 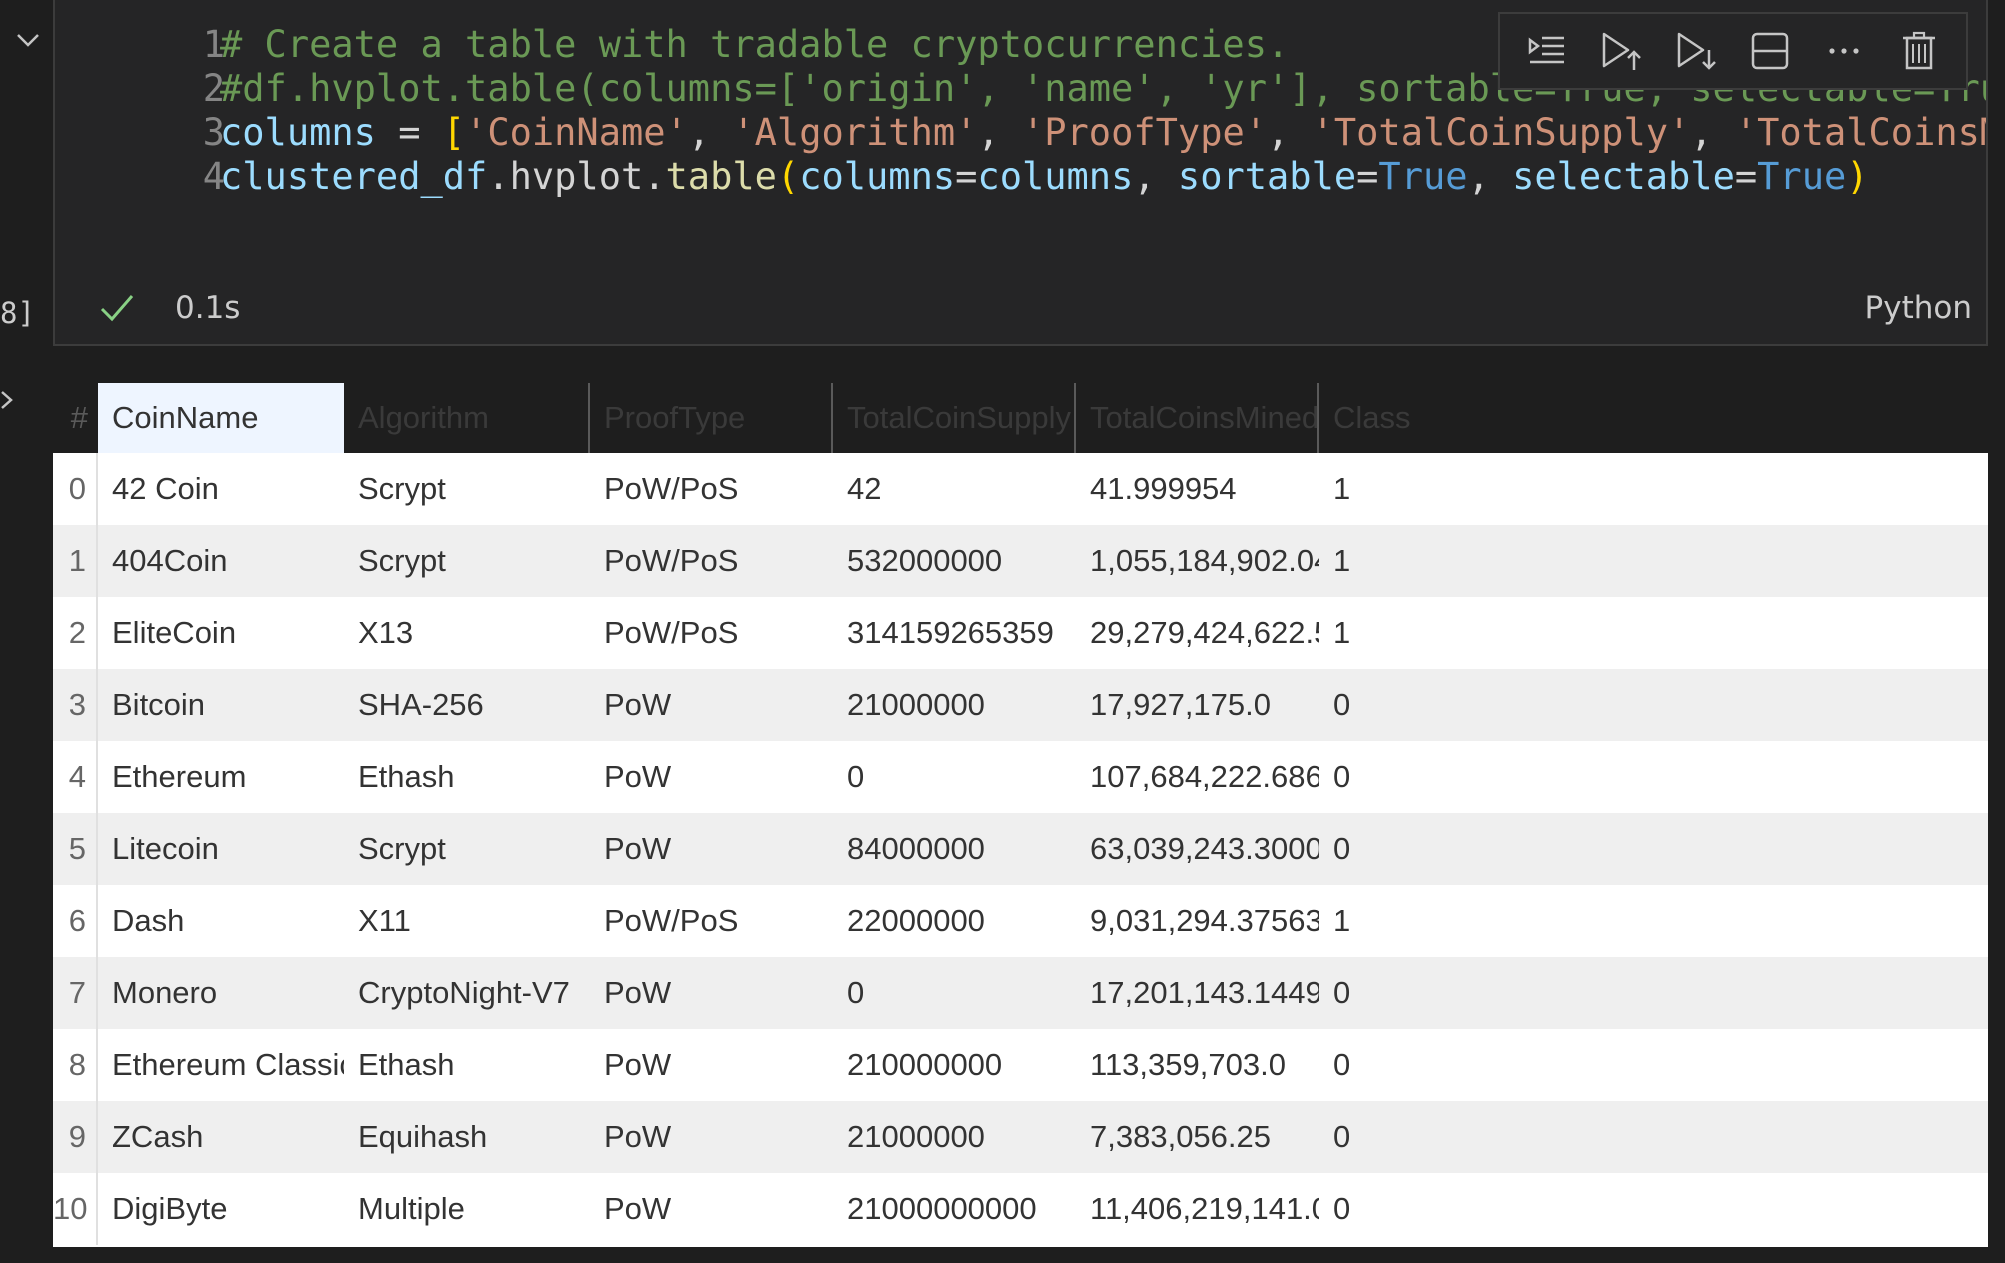 I want to click on table-cell: 532000000, so click(x=954, y=561).